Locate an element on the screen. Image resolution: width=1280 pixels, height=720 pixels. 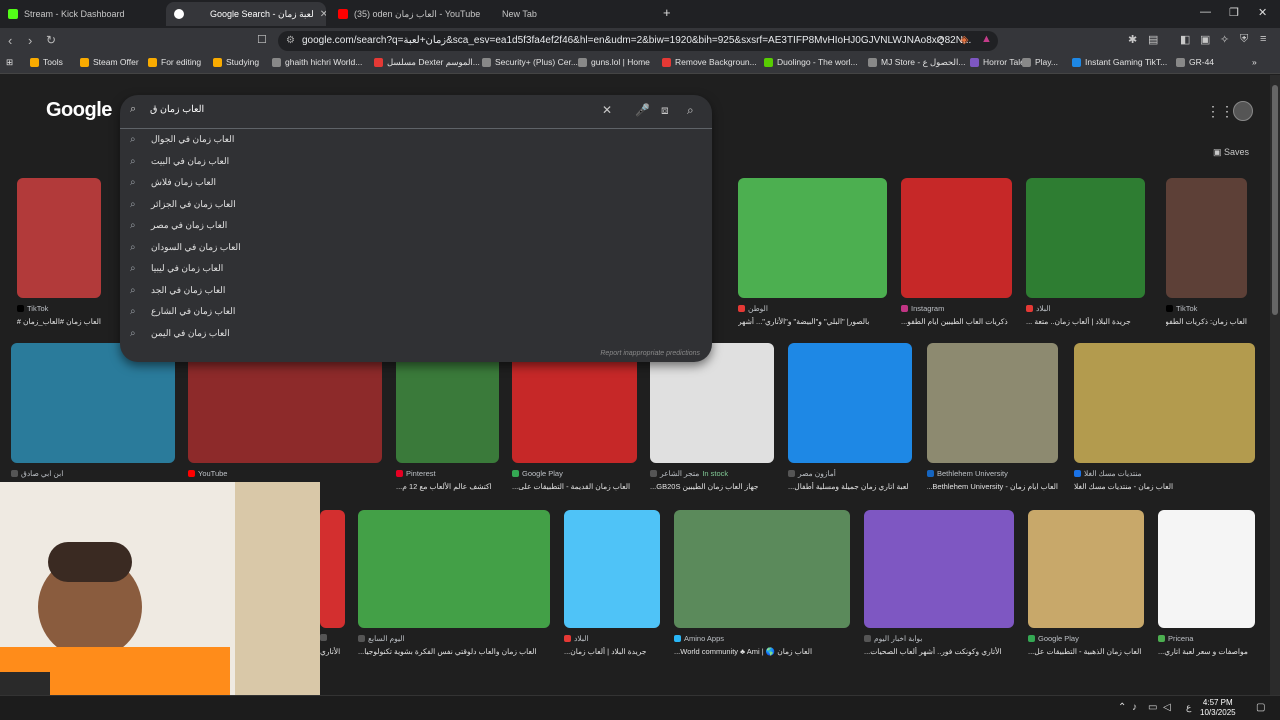
result-source: Bethlehem University is located at coordinates (992, 473).